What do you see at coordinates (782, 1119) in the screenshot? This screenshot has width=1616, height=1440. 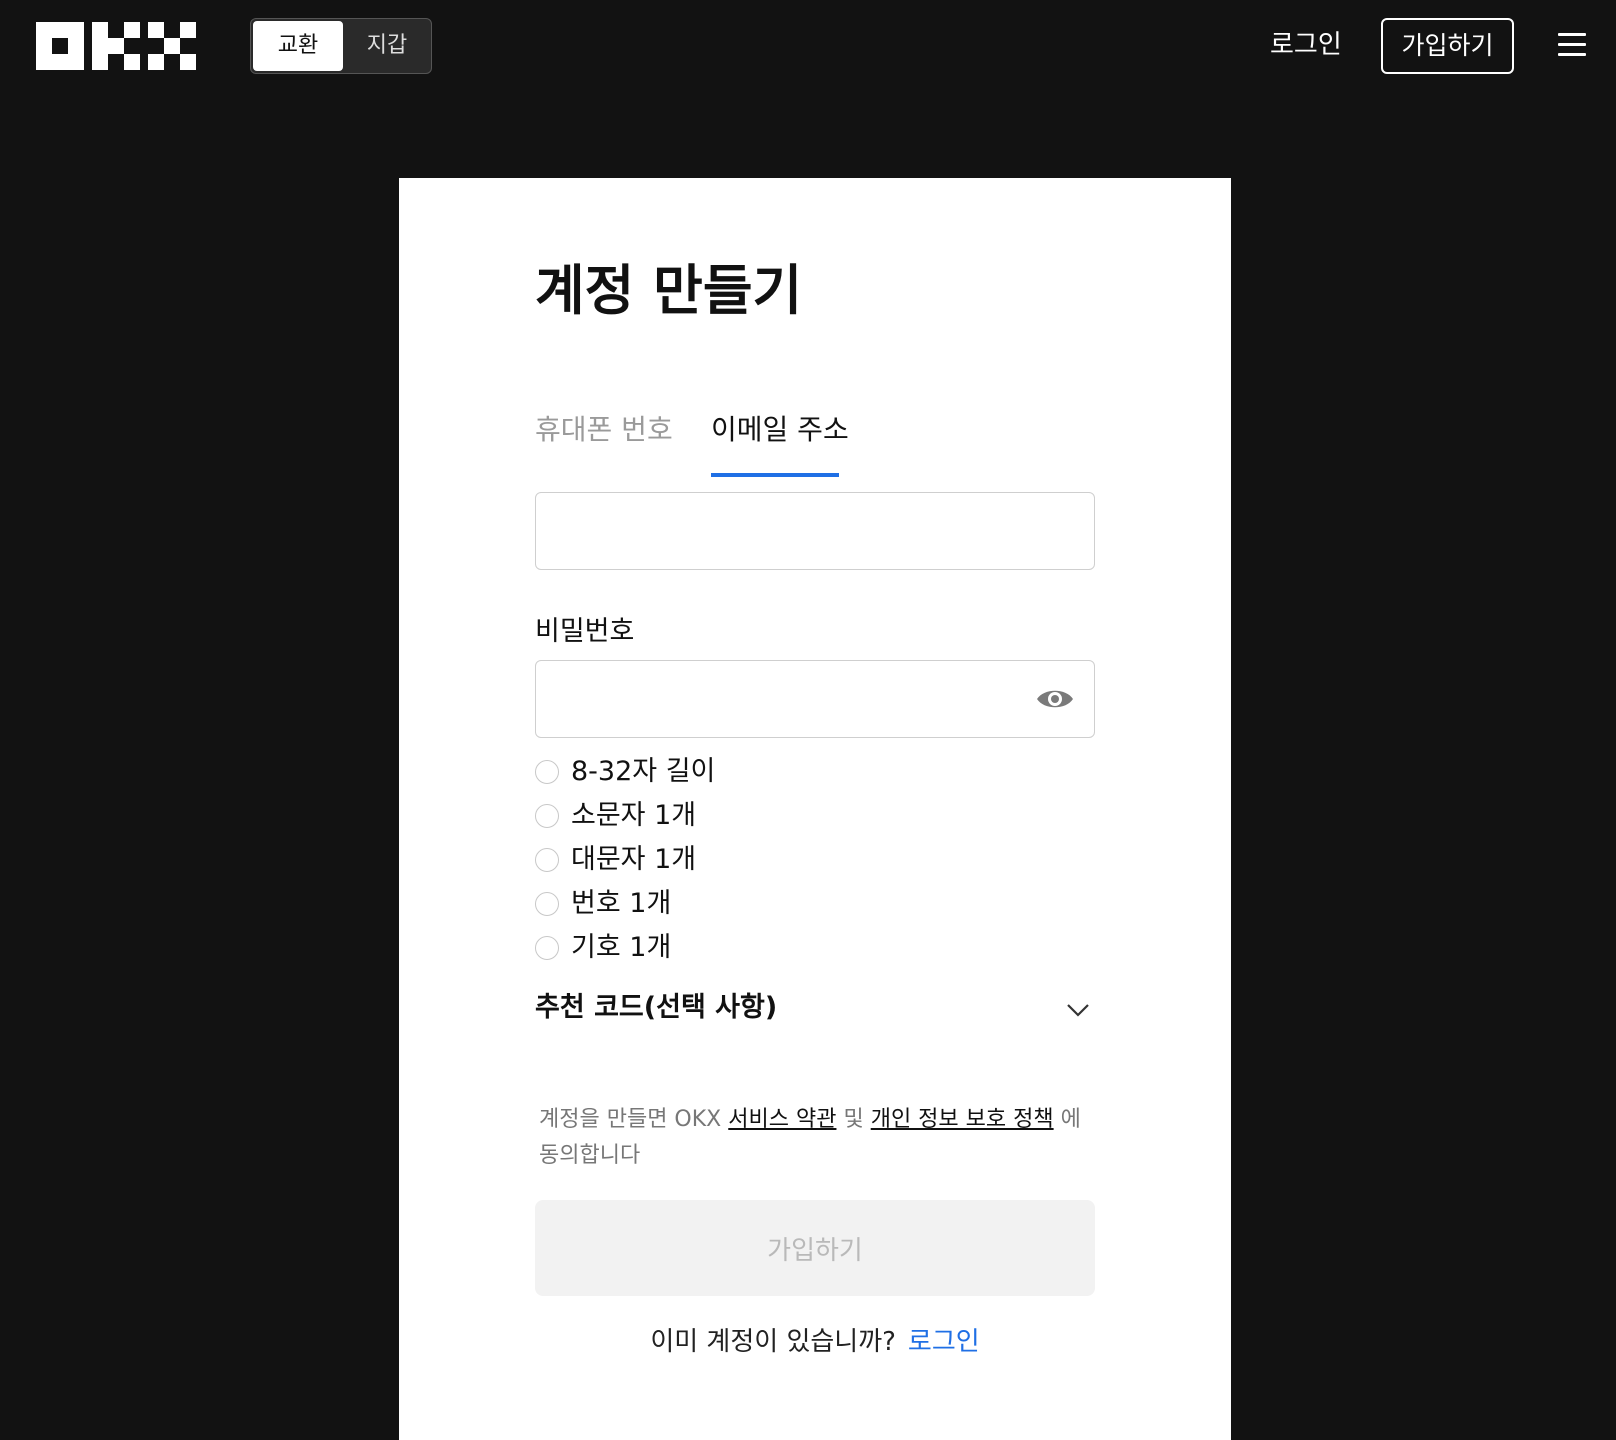 I see `terms-of-service-link: 서비스 약관` at bounding box center [782, 1119].